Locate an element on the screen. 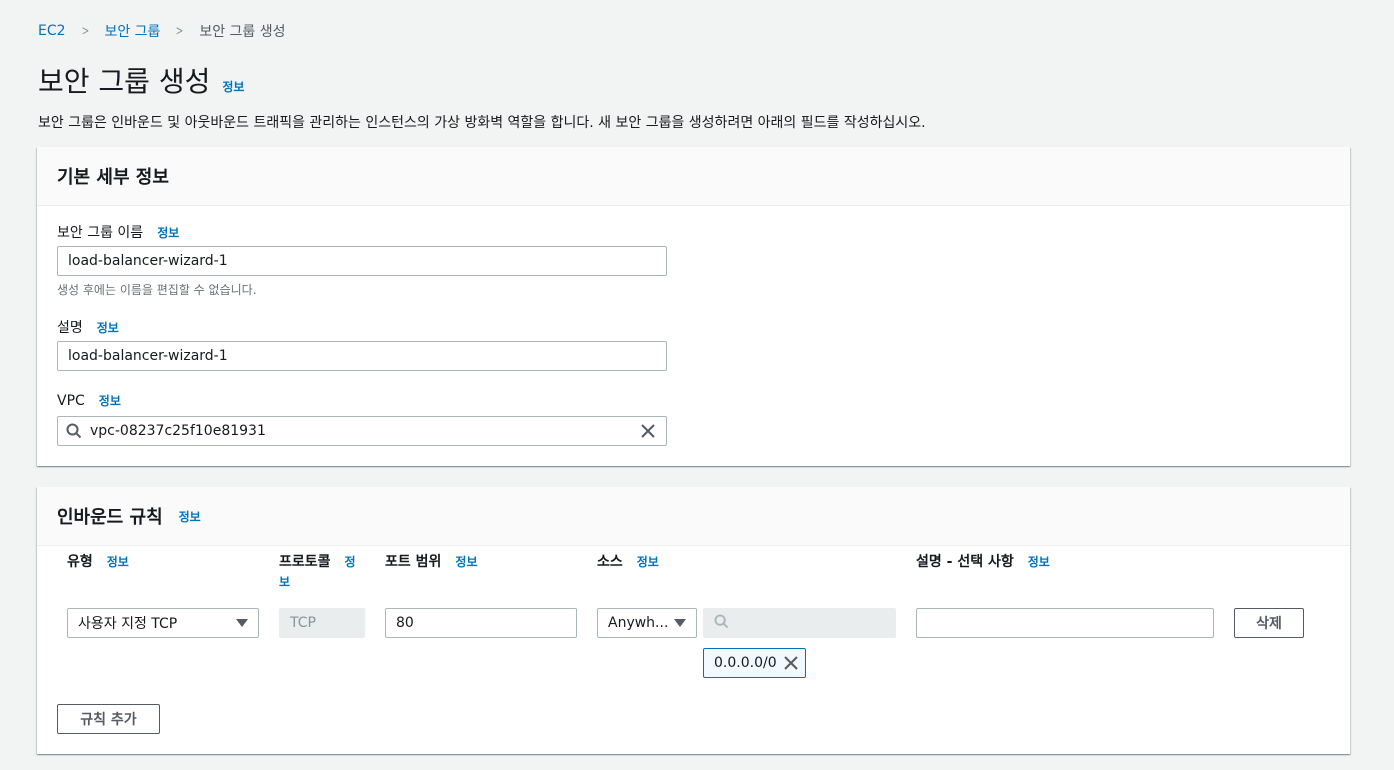 This screenshot has width=1394, height=770. col-port-label: 포트 범위 is located at coordinates (413, 562).